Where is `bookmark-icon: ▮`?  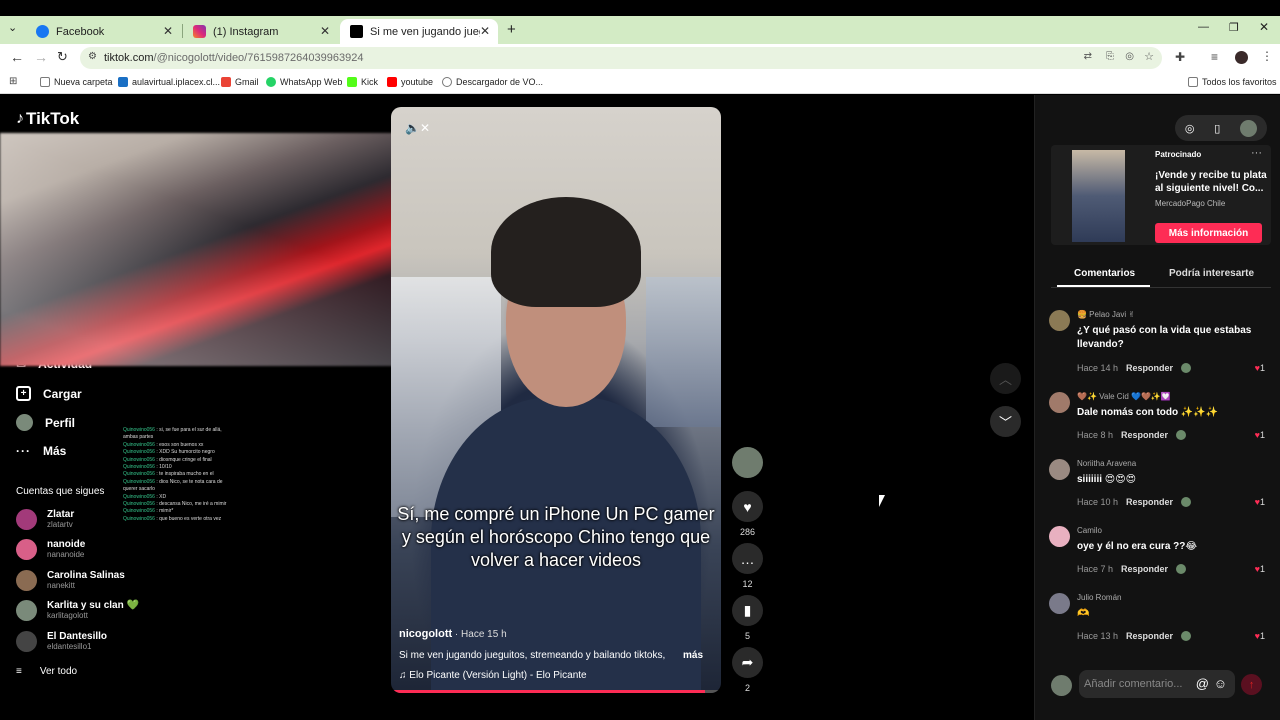
bookmark-icon: ▮ is located at coordinates (747, 610).